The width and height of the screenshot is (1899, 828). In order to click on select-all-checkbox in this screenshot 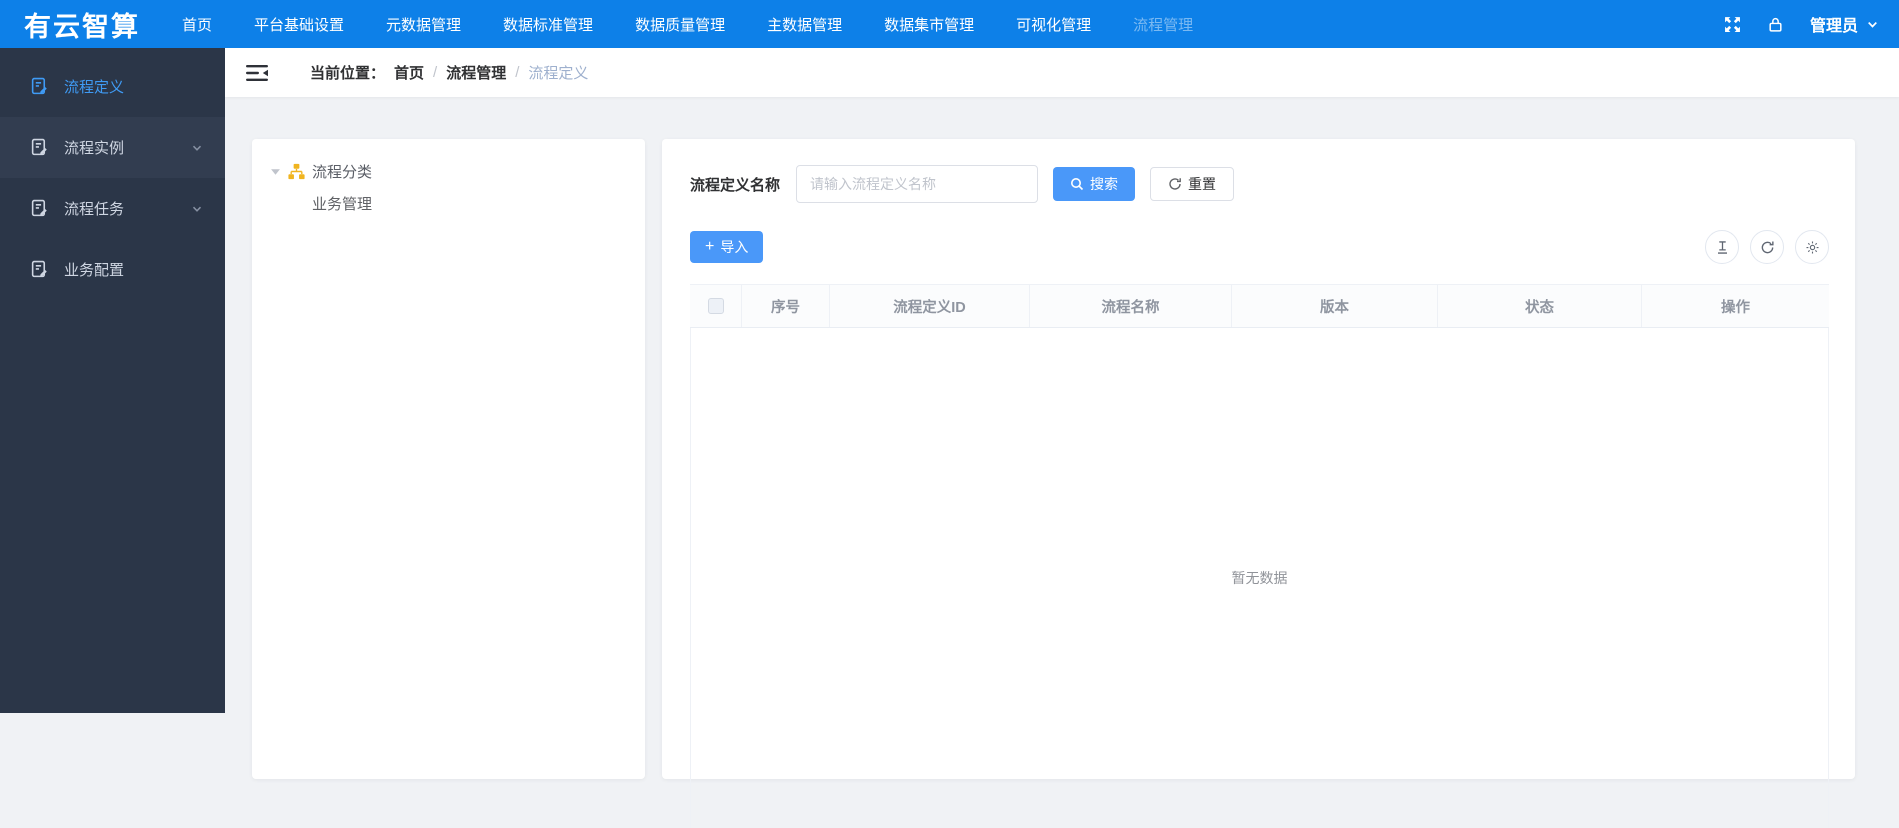, I will do `click(715, 306)`.